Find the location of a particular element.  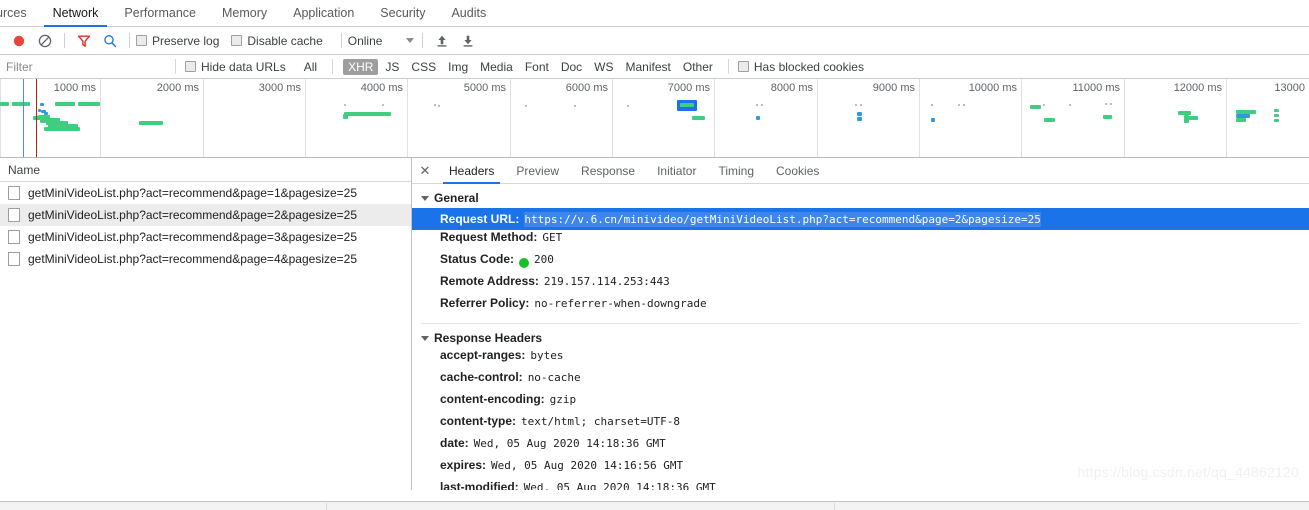

overview-tick-label: 5000 ms is located at coordinates (484, 88).